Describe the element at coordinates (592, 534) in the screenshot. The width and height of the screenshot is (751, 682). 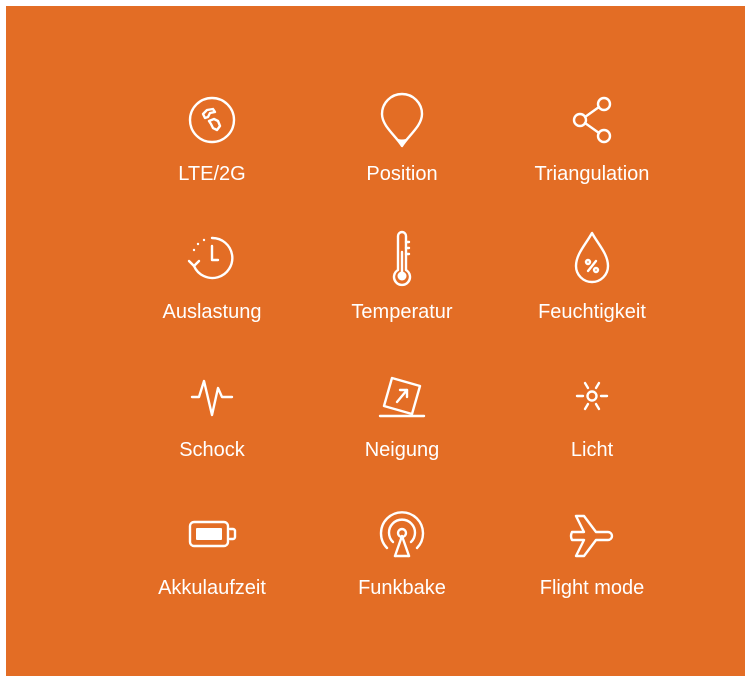
I see `airplane-icon` at that location.